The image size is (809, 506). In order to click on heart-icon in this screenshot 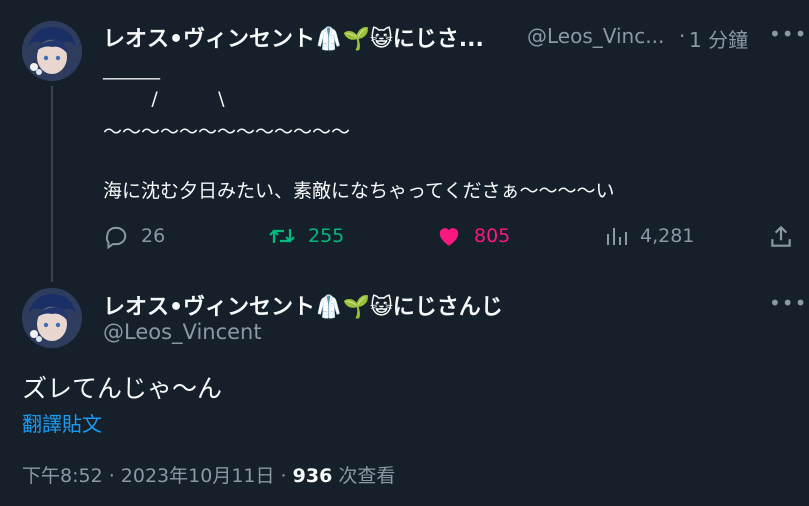, I will do `click(449, 236)`.